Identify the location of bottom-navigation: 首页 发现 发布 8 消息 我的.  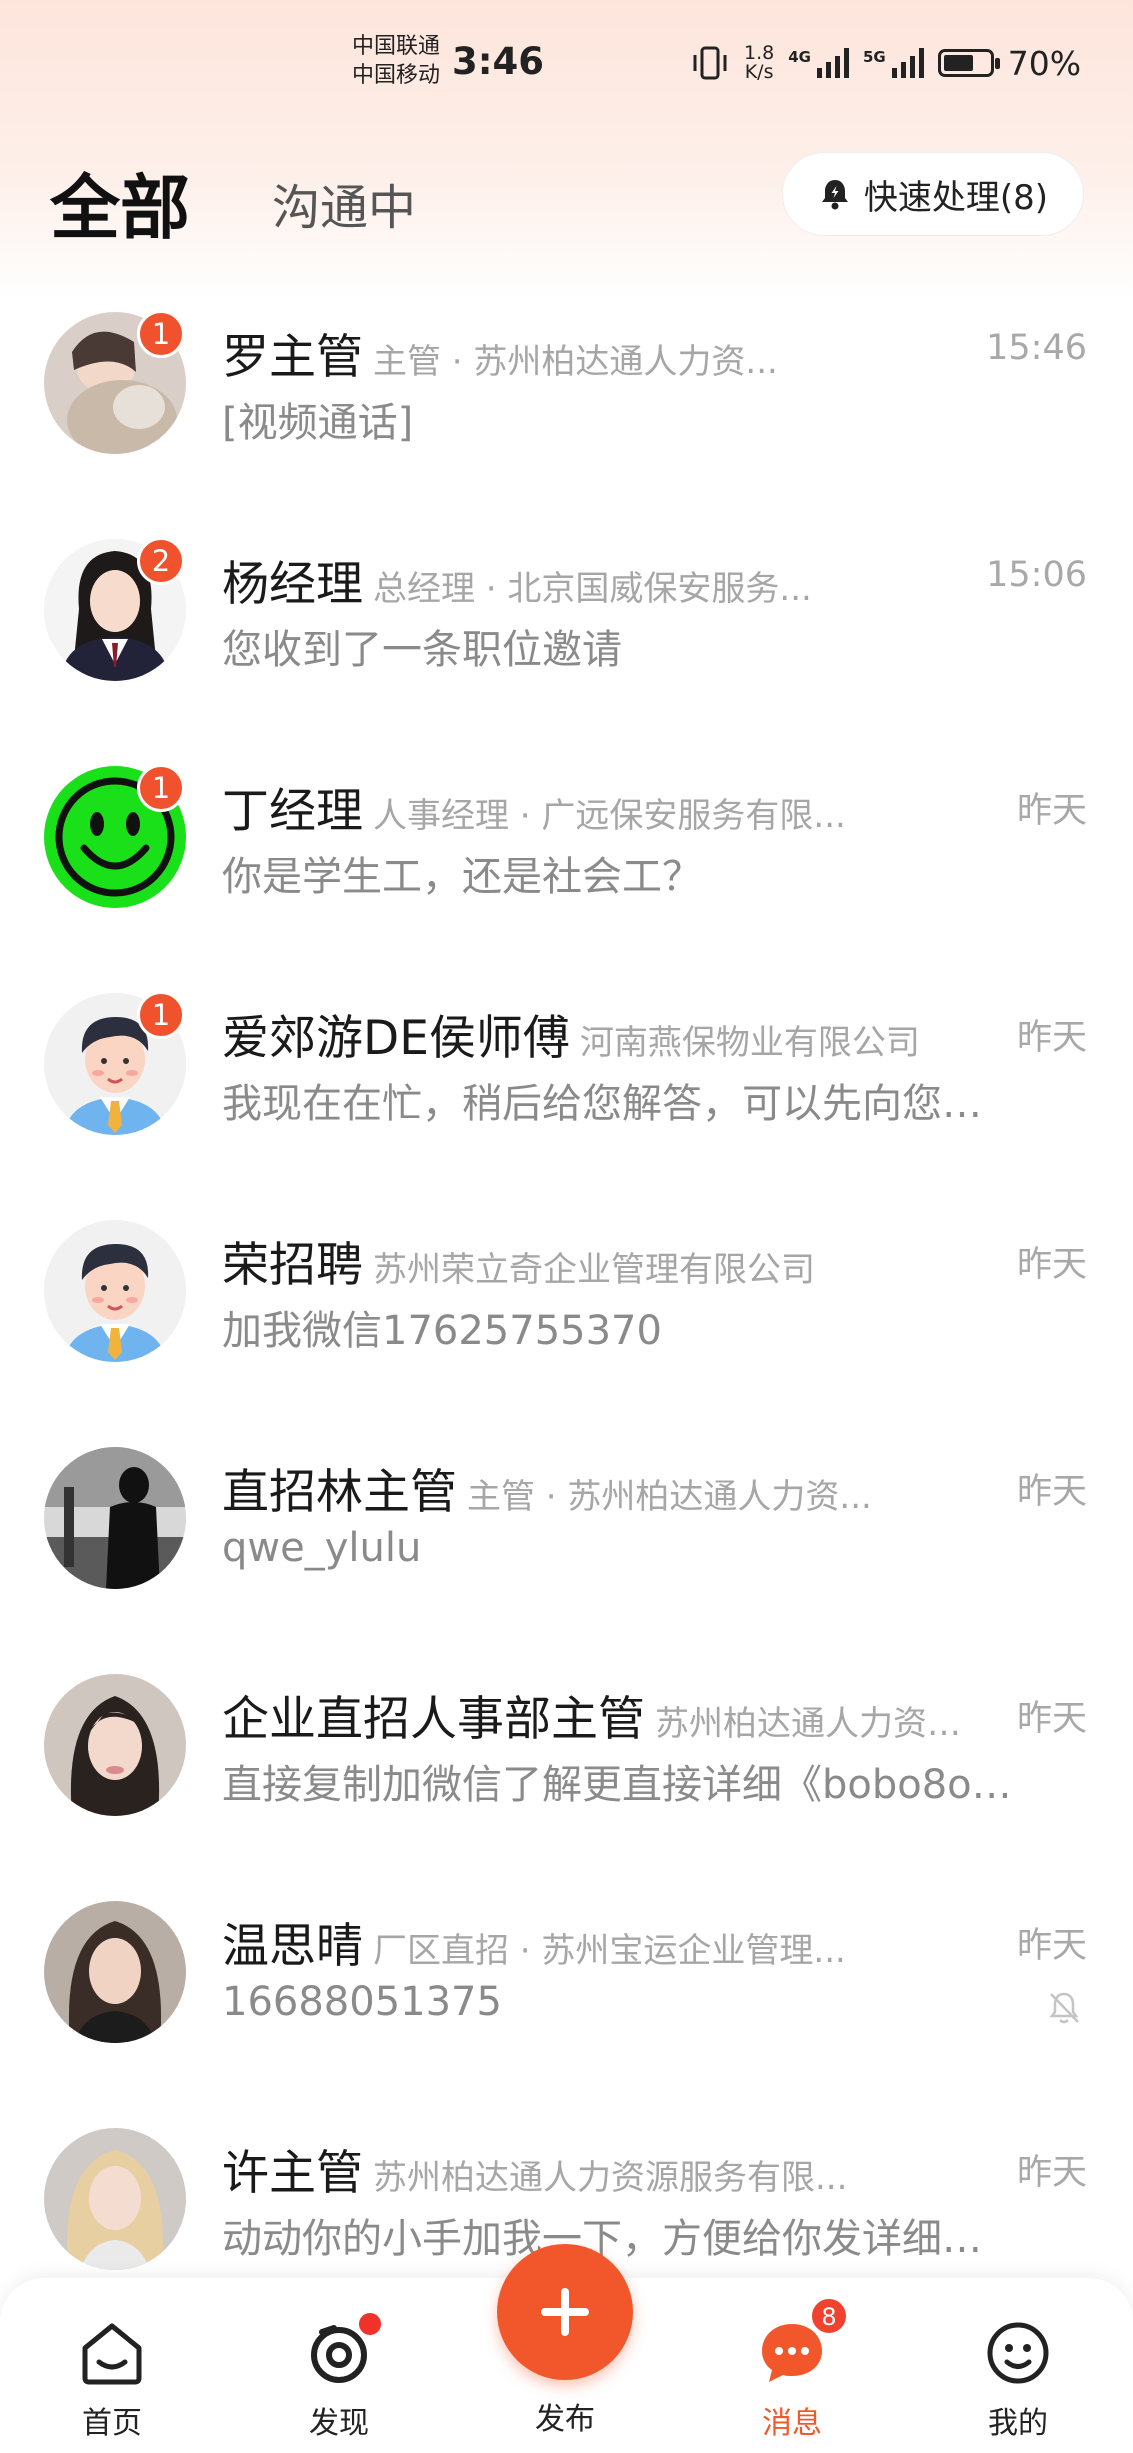
(566, 2348).